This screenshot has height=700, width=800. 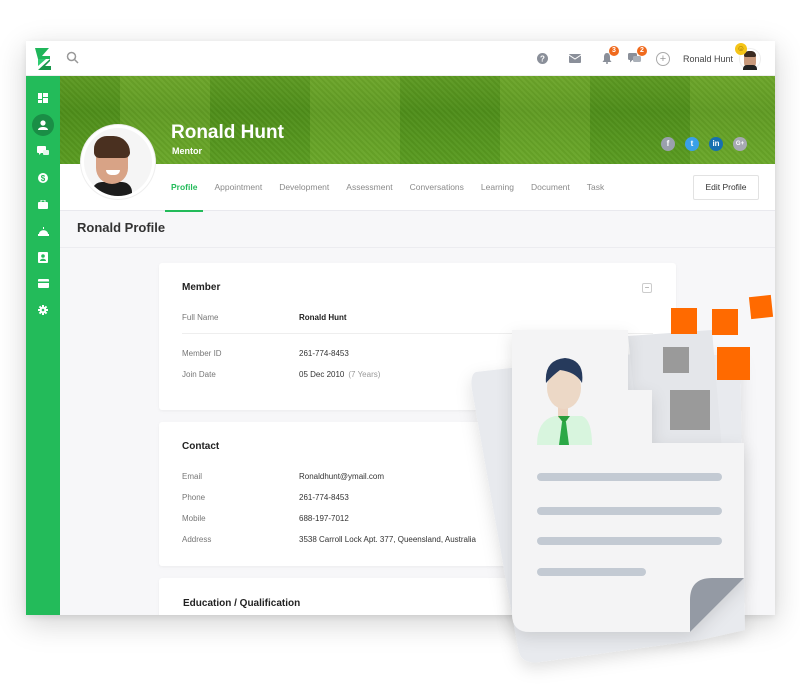 I want to click on sidebar-item-dashboard, so click(x=43, y=98).